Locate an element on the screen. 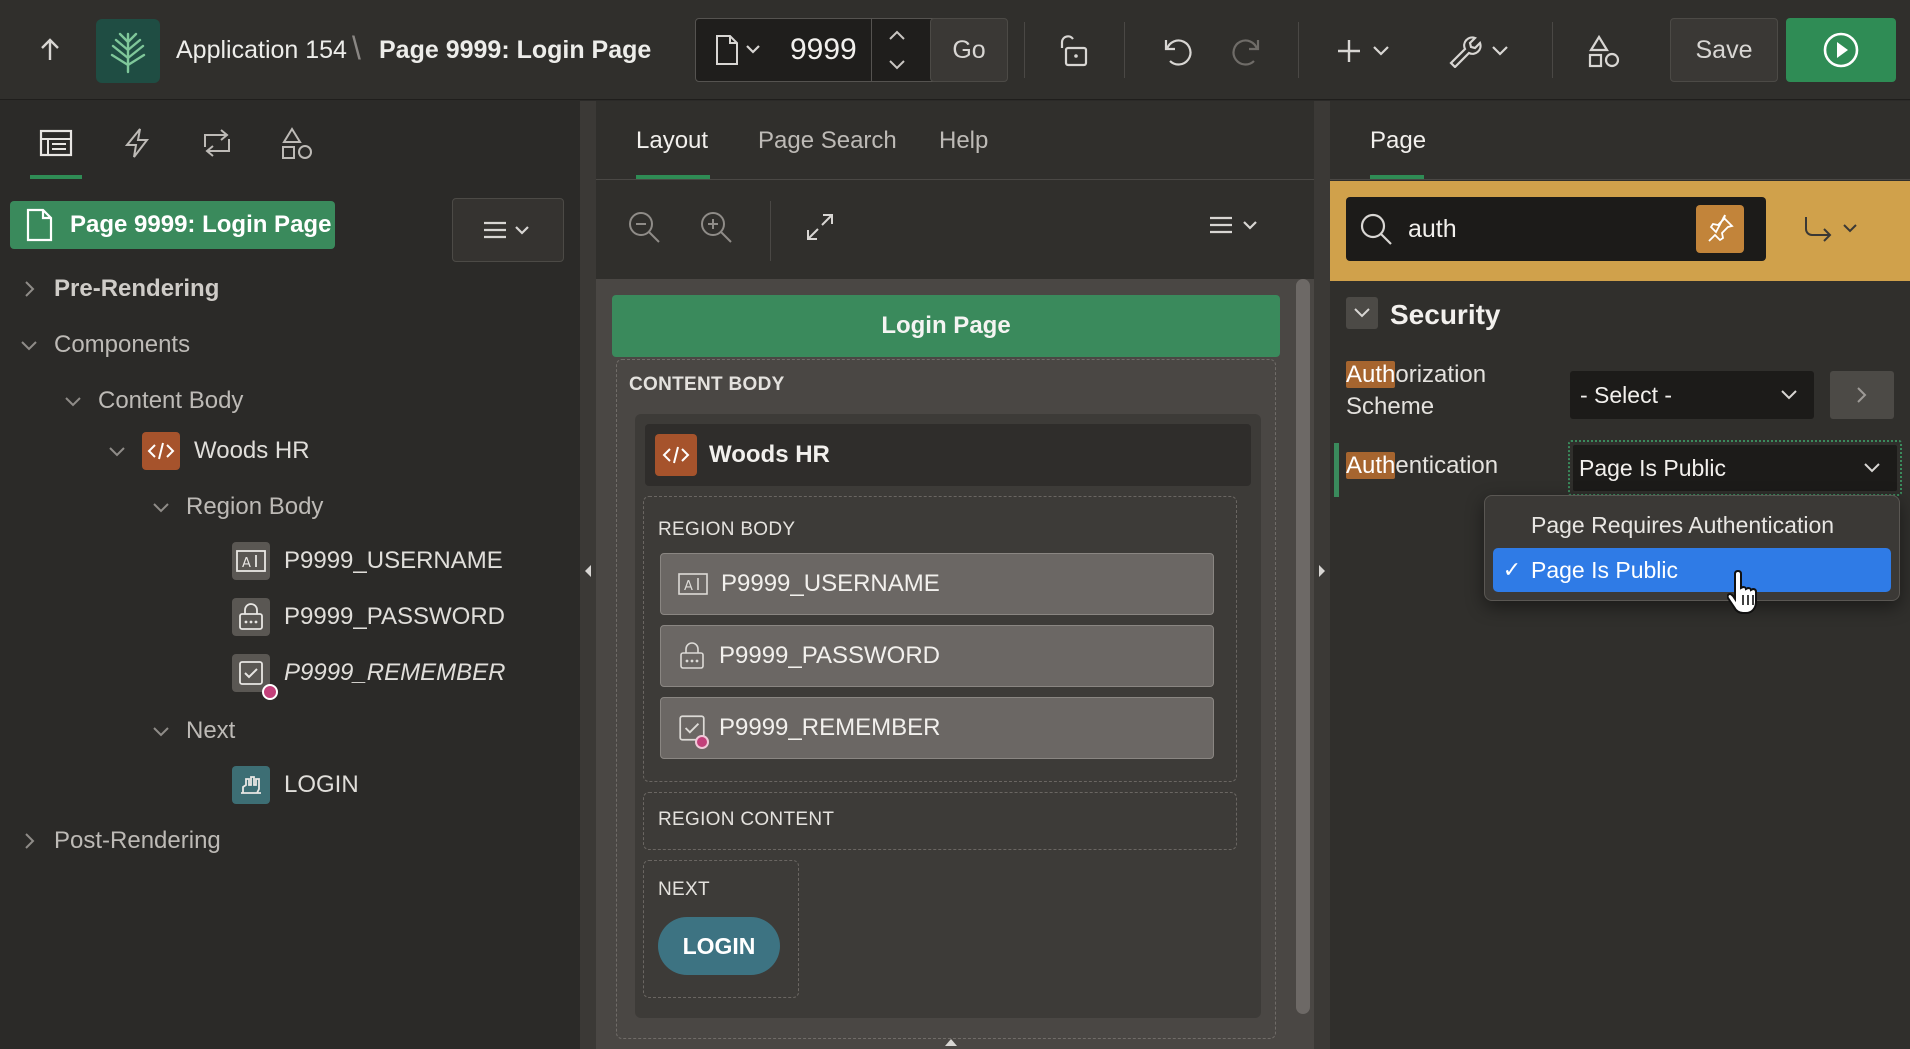 Image resolution: width=1910 pixels, height=1049 pixels. save-button: Save is located at coordinates (1724, 50).